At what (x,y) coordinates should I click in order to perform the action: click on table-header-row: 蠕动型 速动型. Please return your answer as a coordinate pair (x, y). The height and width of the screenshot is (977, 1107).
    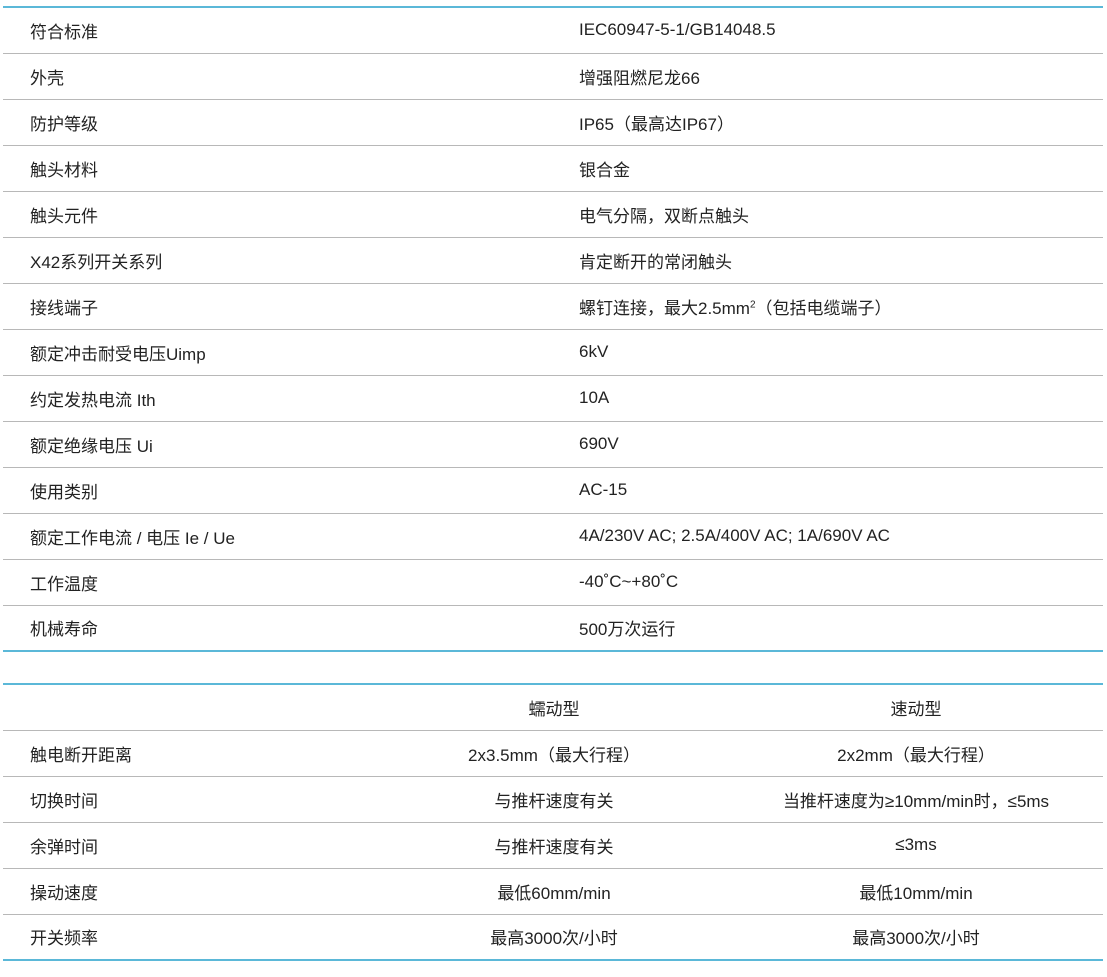
    Looking at the image, I should click on (553, 707).